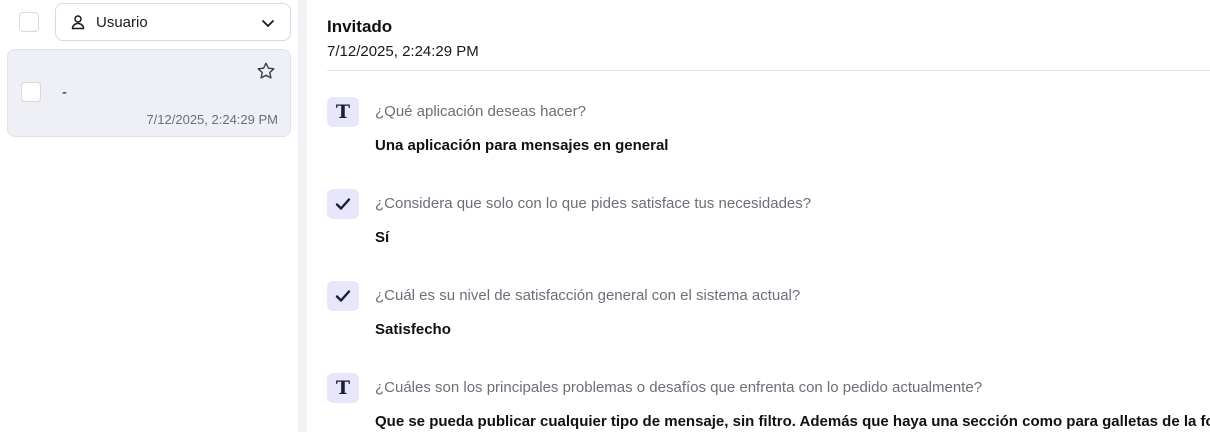 The image size is (1210, 432). I want to click on answer-text: Satisfecho, so click(413, 329).